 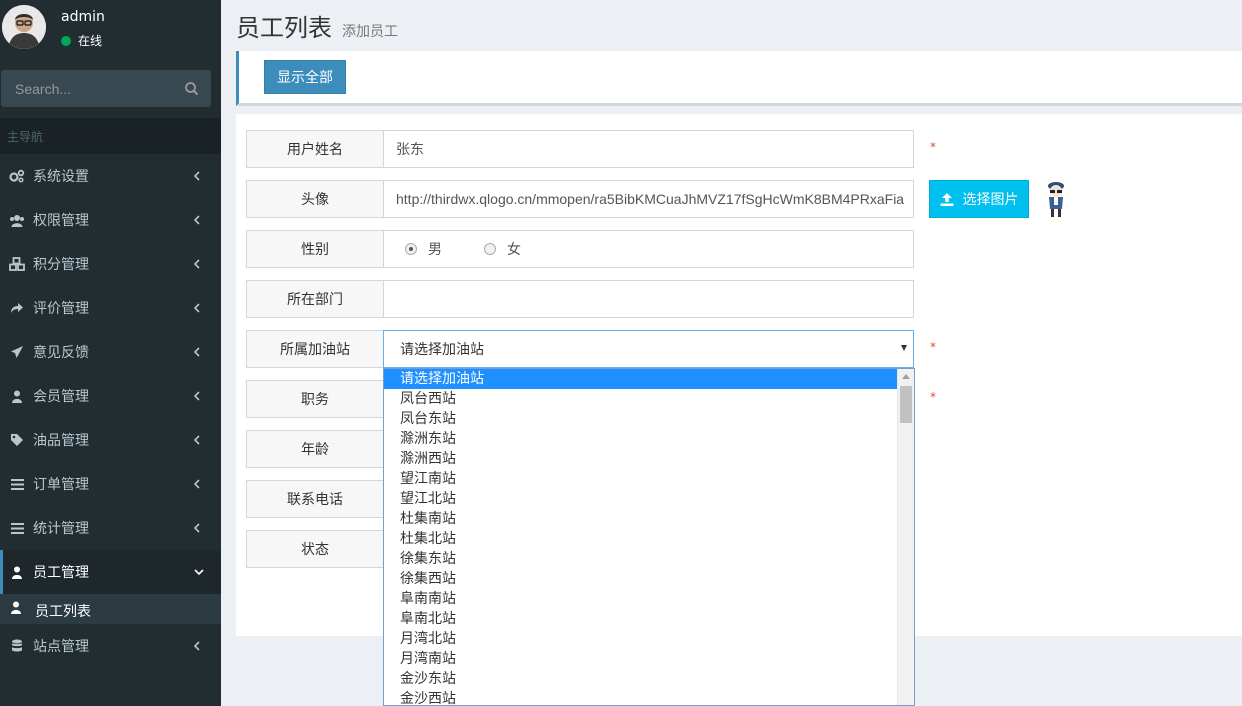 I want to click on gender-radio-group: 男 女, so click(x=648, y=249).